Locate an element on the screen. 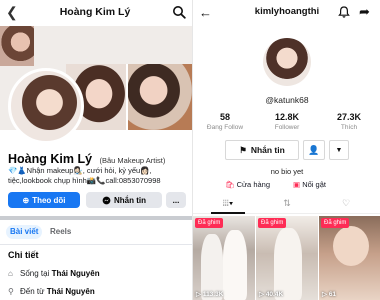 This screenshot has height=300, width=380. tiktok-header: ← kimlyhoangthi ➦ is located at coordinates (286, 13).